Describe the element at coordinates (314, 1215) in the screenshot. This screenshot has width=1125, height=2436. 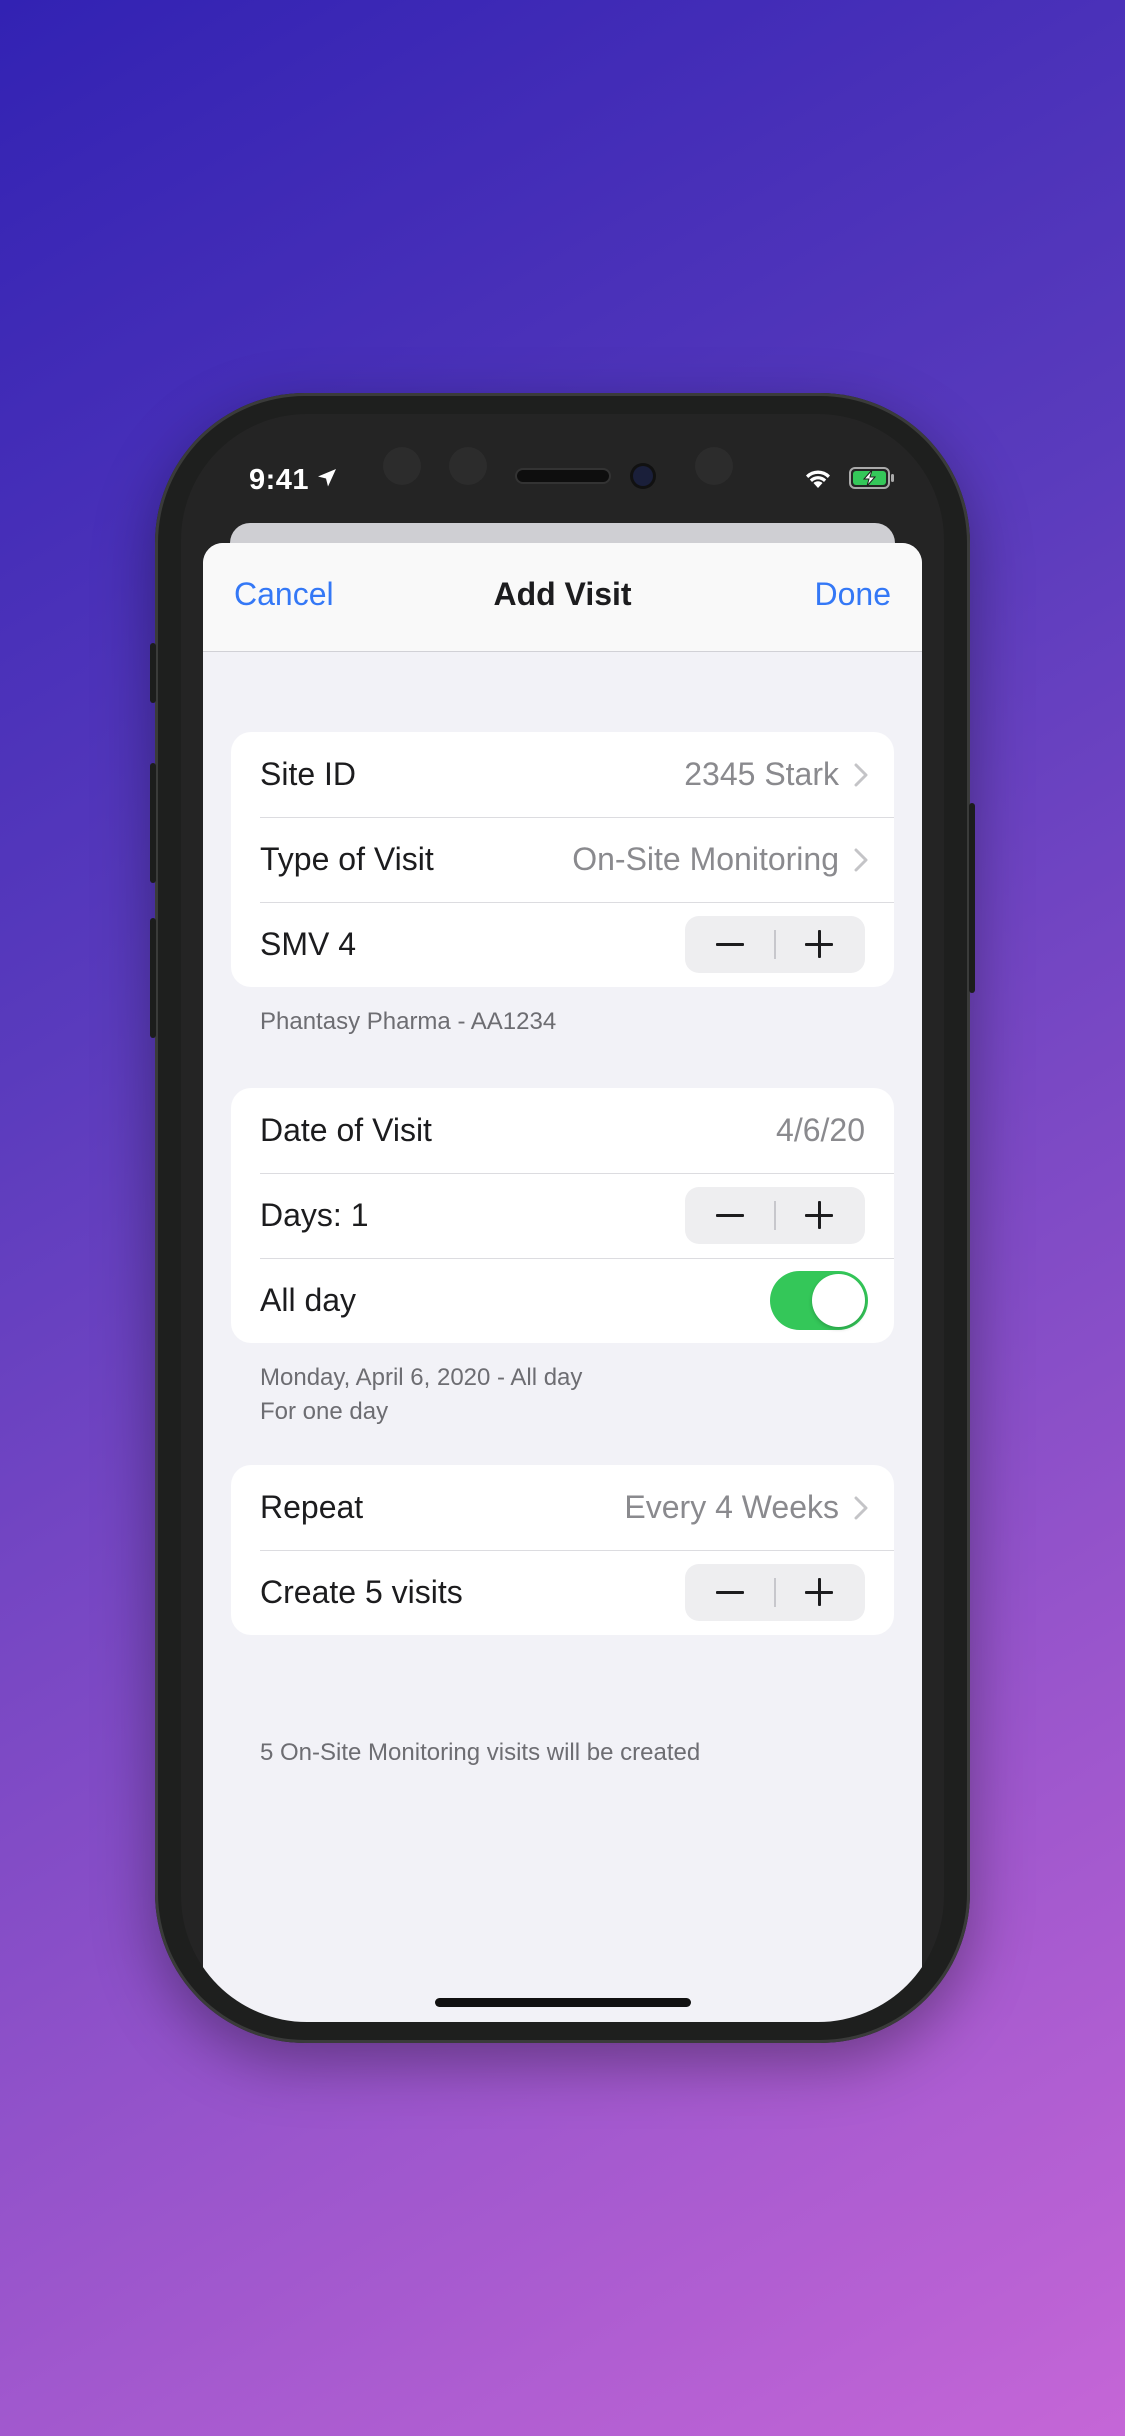
I see `days-label: Days: 1` at that location.